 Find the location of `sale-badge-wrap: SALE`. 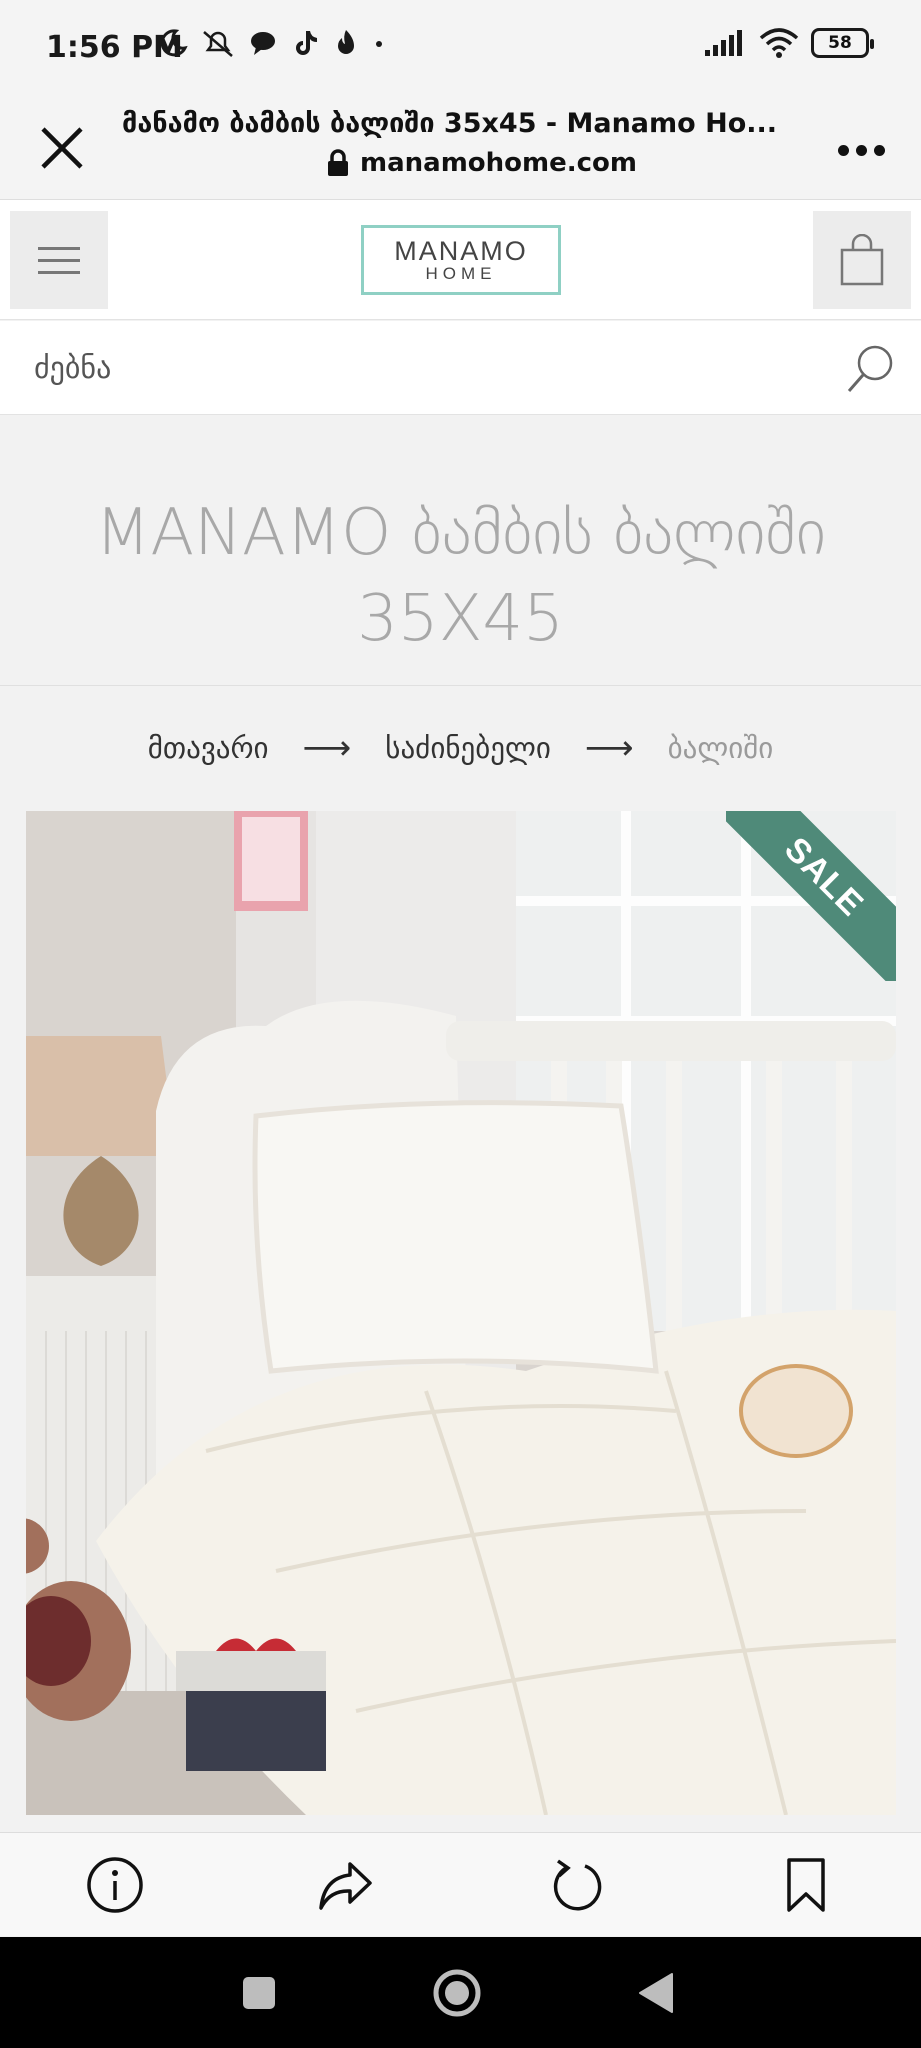

sale-badge-wrap: SALE is located at coordinates (811, 896).